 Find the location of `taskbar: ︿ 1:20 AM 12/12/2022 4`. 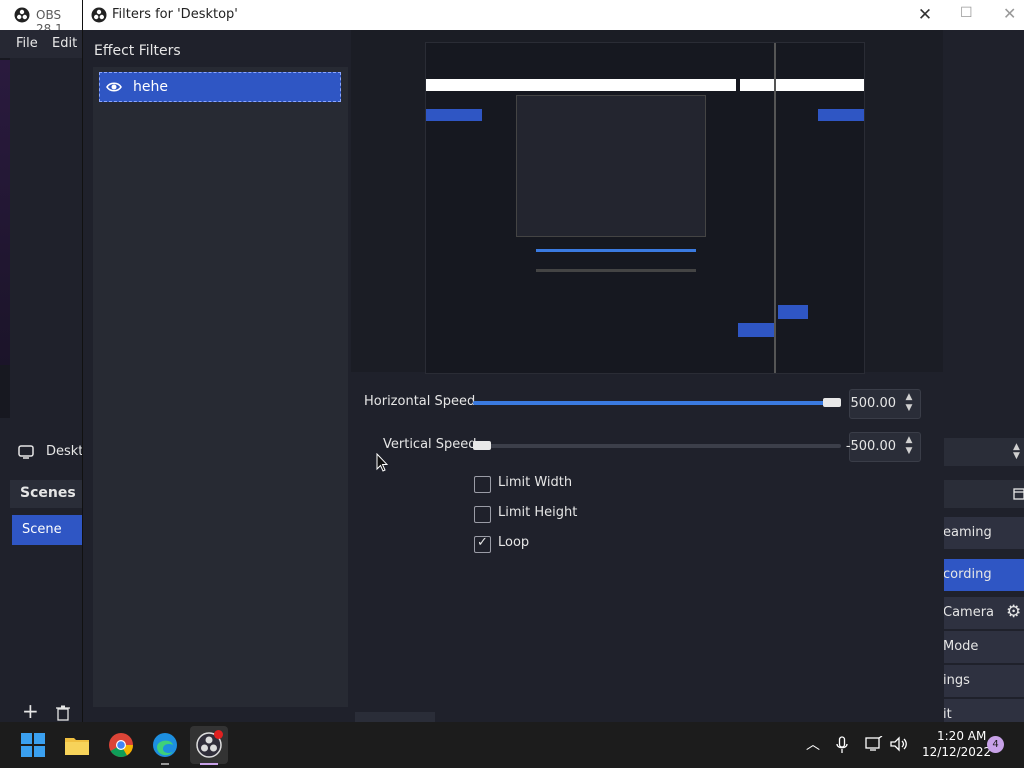

taskbar: ︿ 1:20 AM 12/12/2022 4 is located at coordinates (512, 745).